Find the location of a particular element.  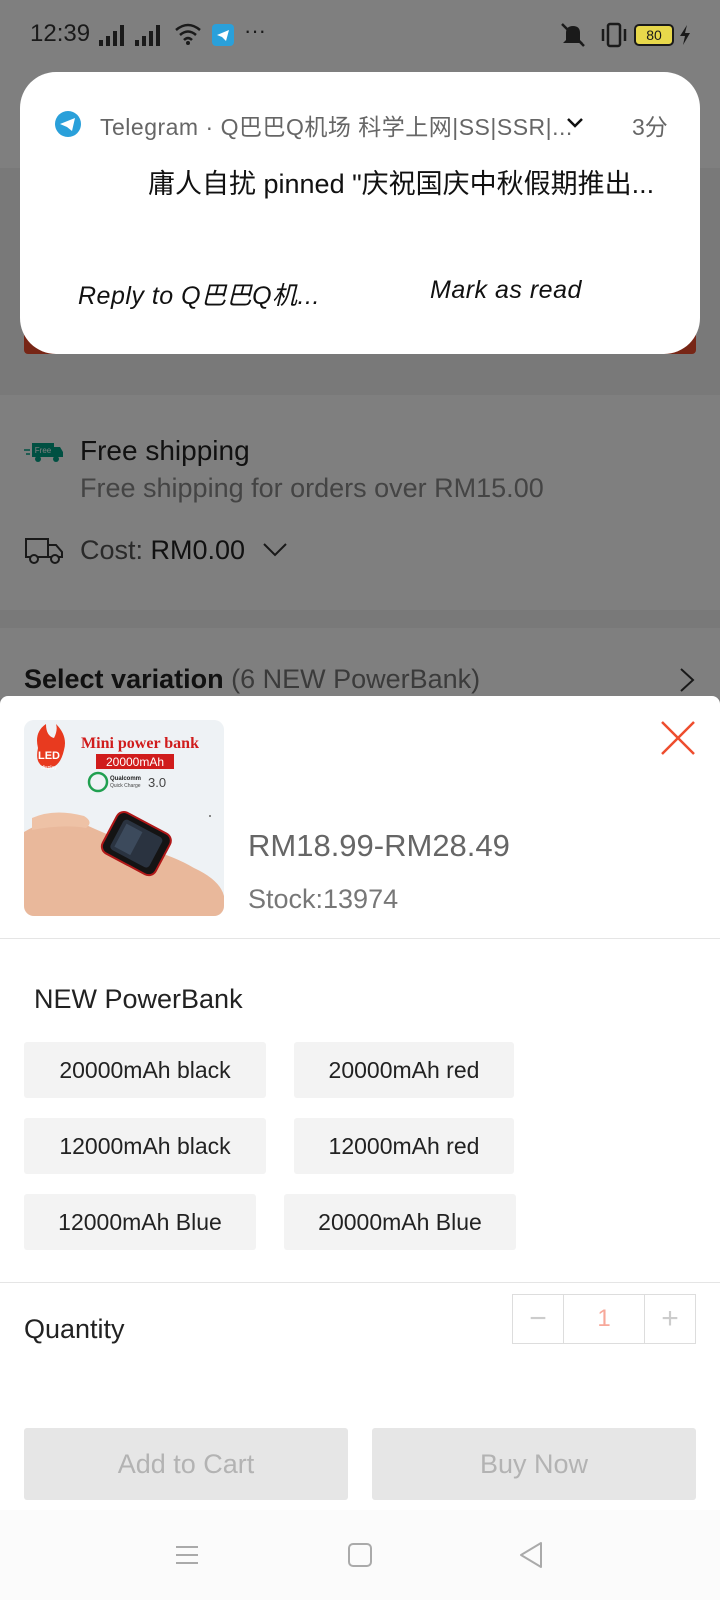

option-chip: 20000mAh Blue is located at coordinates (400, 1222).